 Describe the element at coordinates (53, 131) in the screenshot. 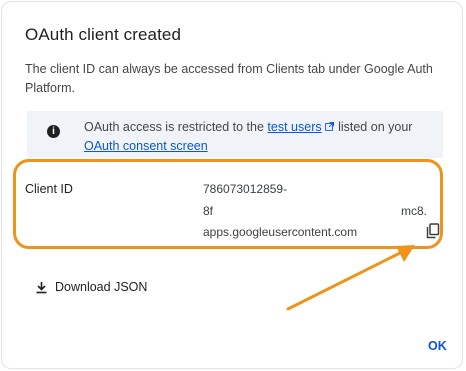

I see `info-icon: i` at that location.